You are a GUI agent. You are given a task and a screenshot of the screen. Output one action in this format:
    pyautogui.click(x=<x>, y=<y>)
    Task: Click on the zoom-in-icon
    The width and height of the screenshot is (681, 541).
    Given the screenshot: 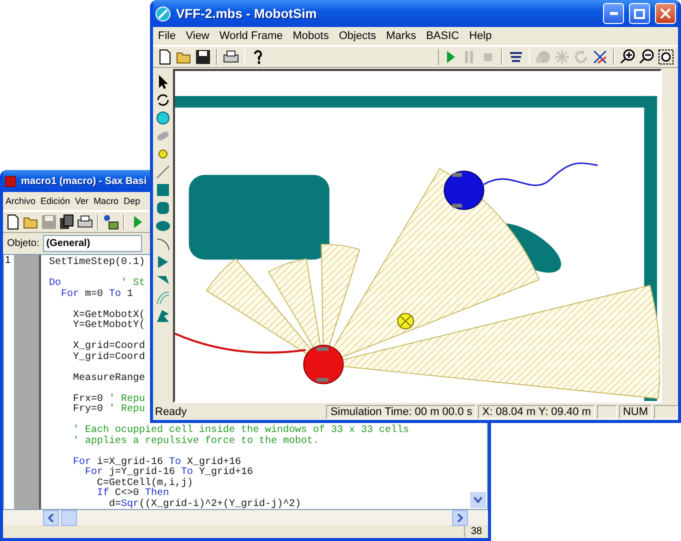 What is the action you would take?
    pyautogui.click(x=628, y=57)
    